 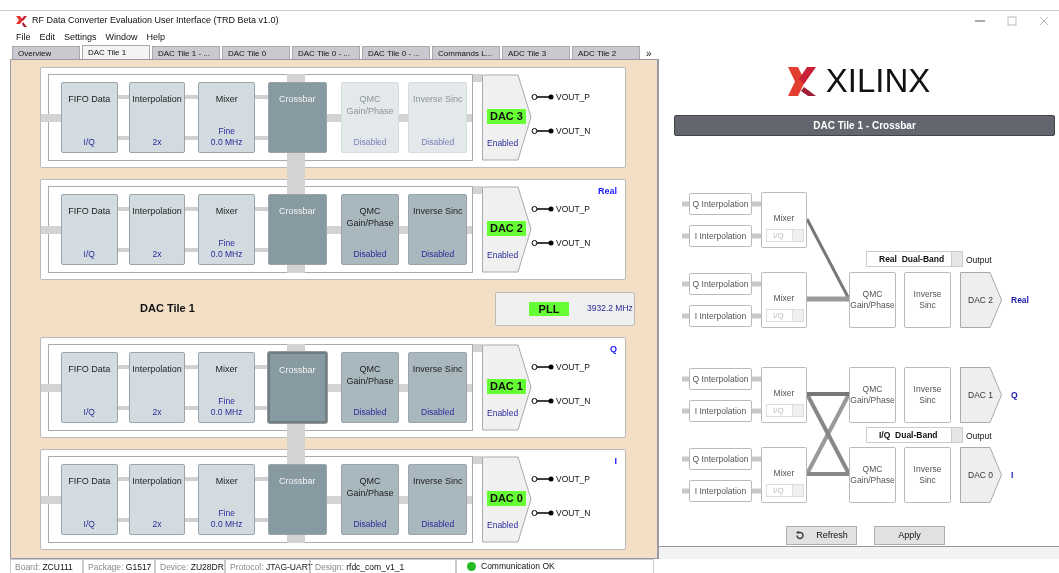 What do you see at coordinates (573, 243) in the screenshot?
I see `output-label: VOUT_N` at bounding box center [573, 243].